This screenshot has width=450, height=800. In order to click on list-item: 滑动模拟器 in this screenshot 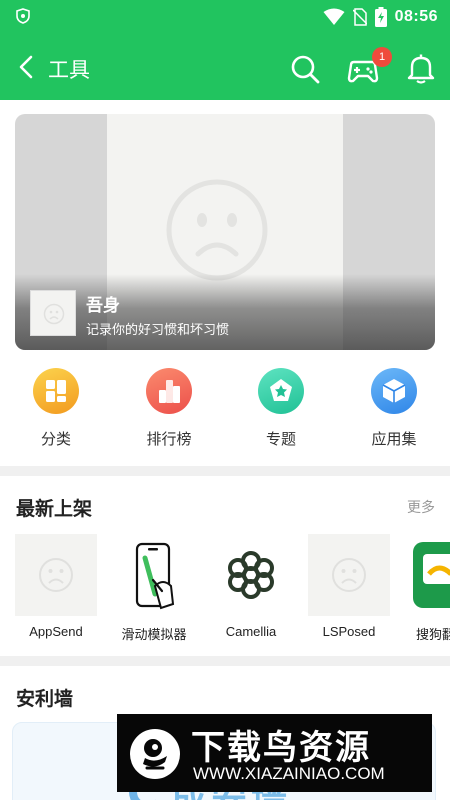, I will do `click(154, 588)`.